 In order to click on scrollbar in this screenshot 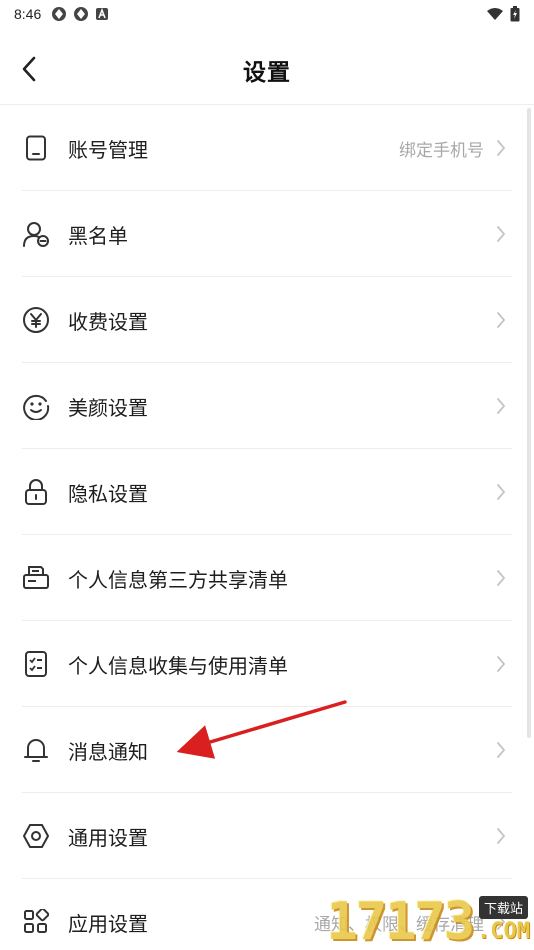, I will do `click(529, 423)`.